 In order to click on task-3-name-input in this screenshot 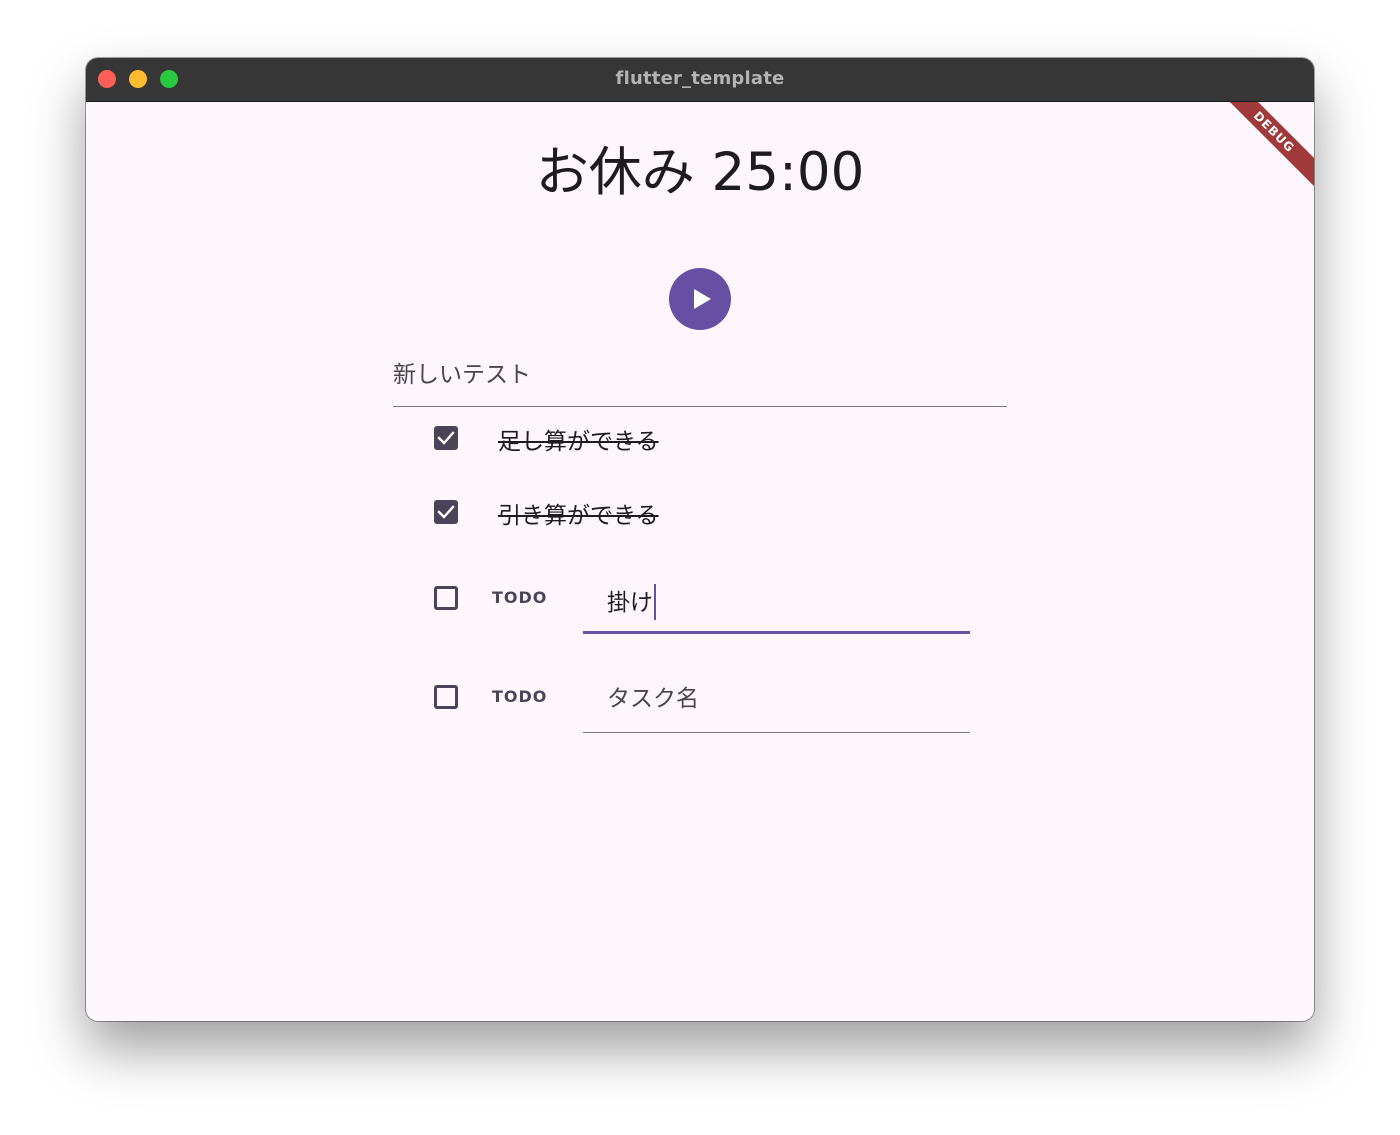, I will do `click(777, 600)`.